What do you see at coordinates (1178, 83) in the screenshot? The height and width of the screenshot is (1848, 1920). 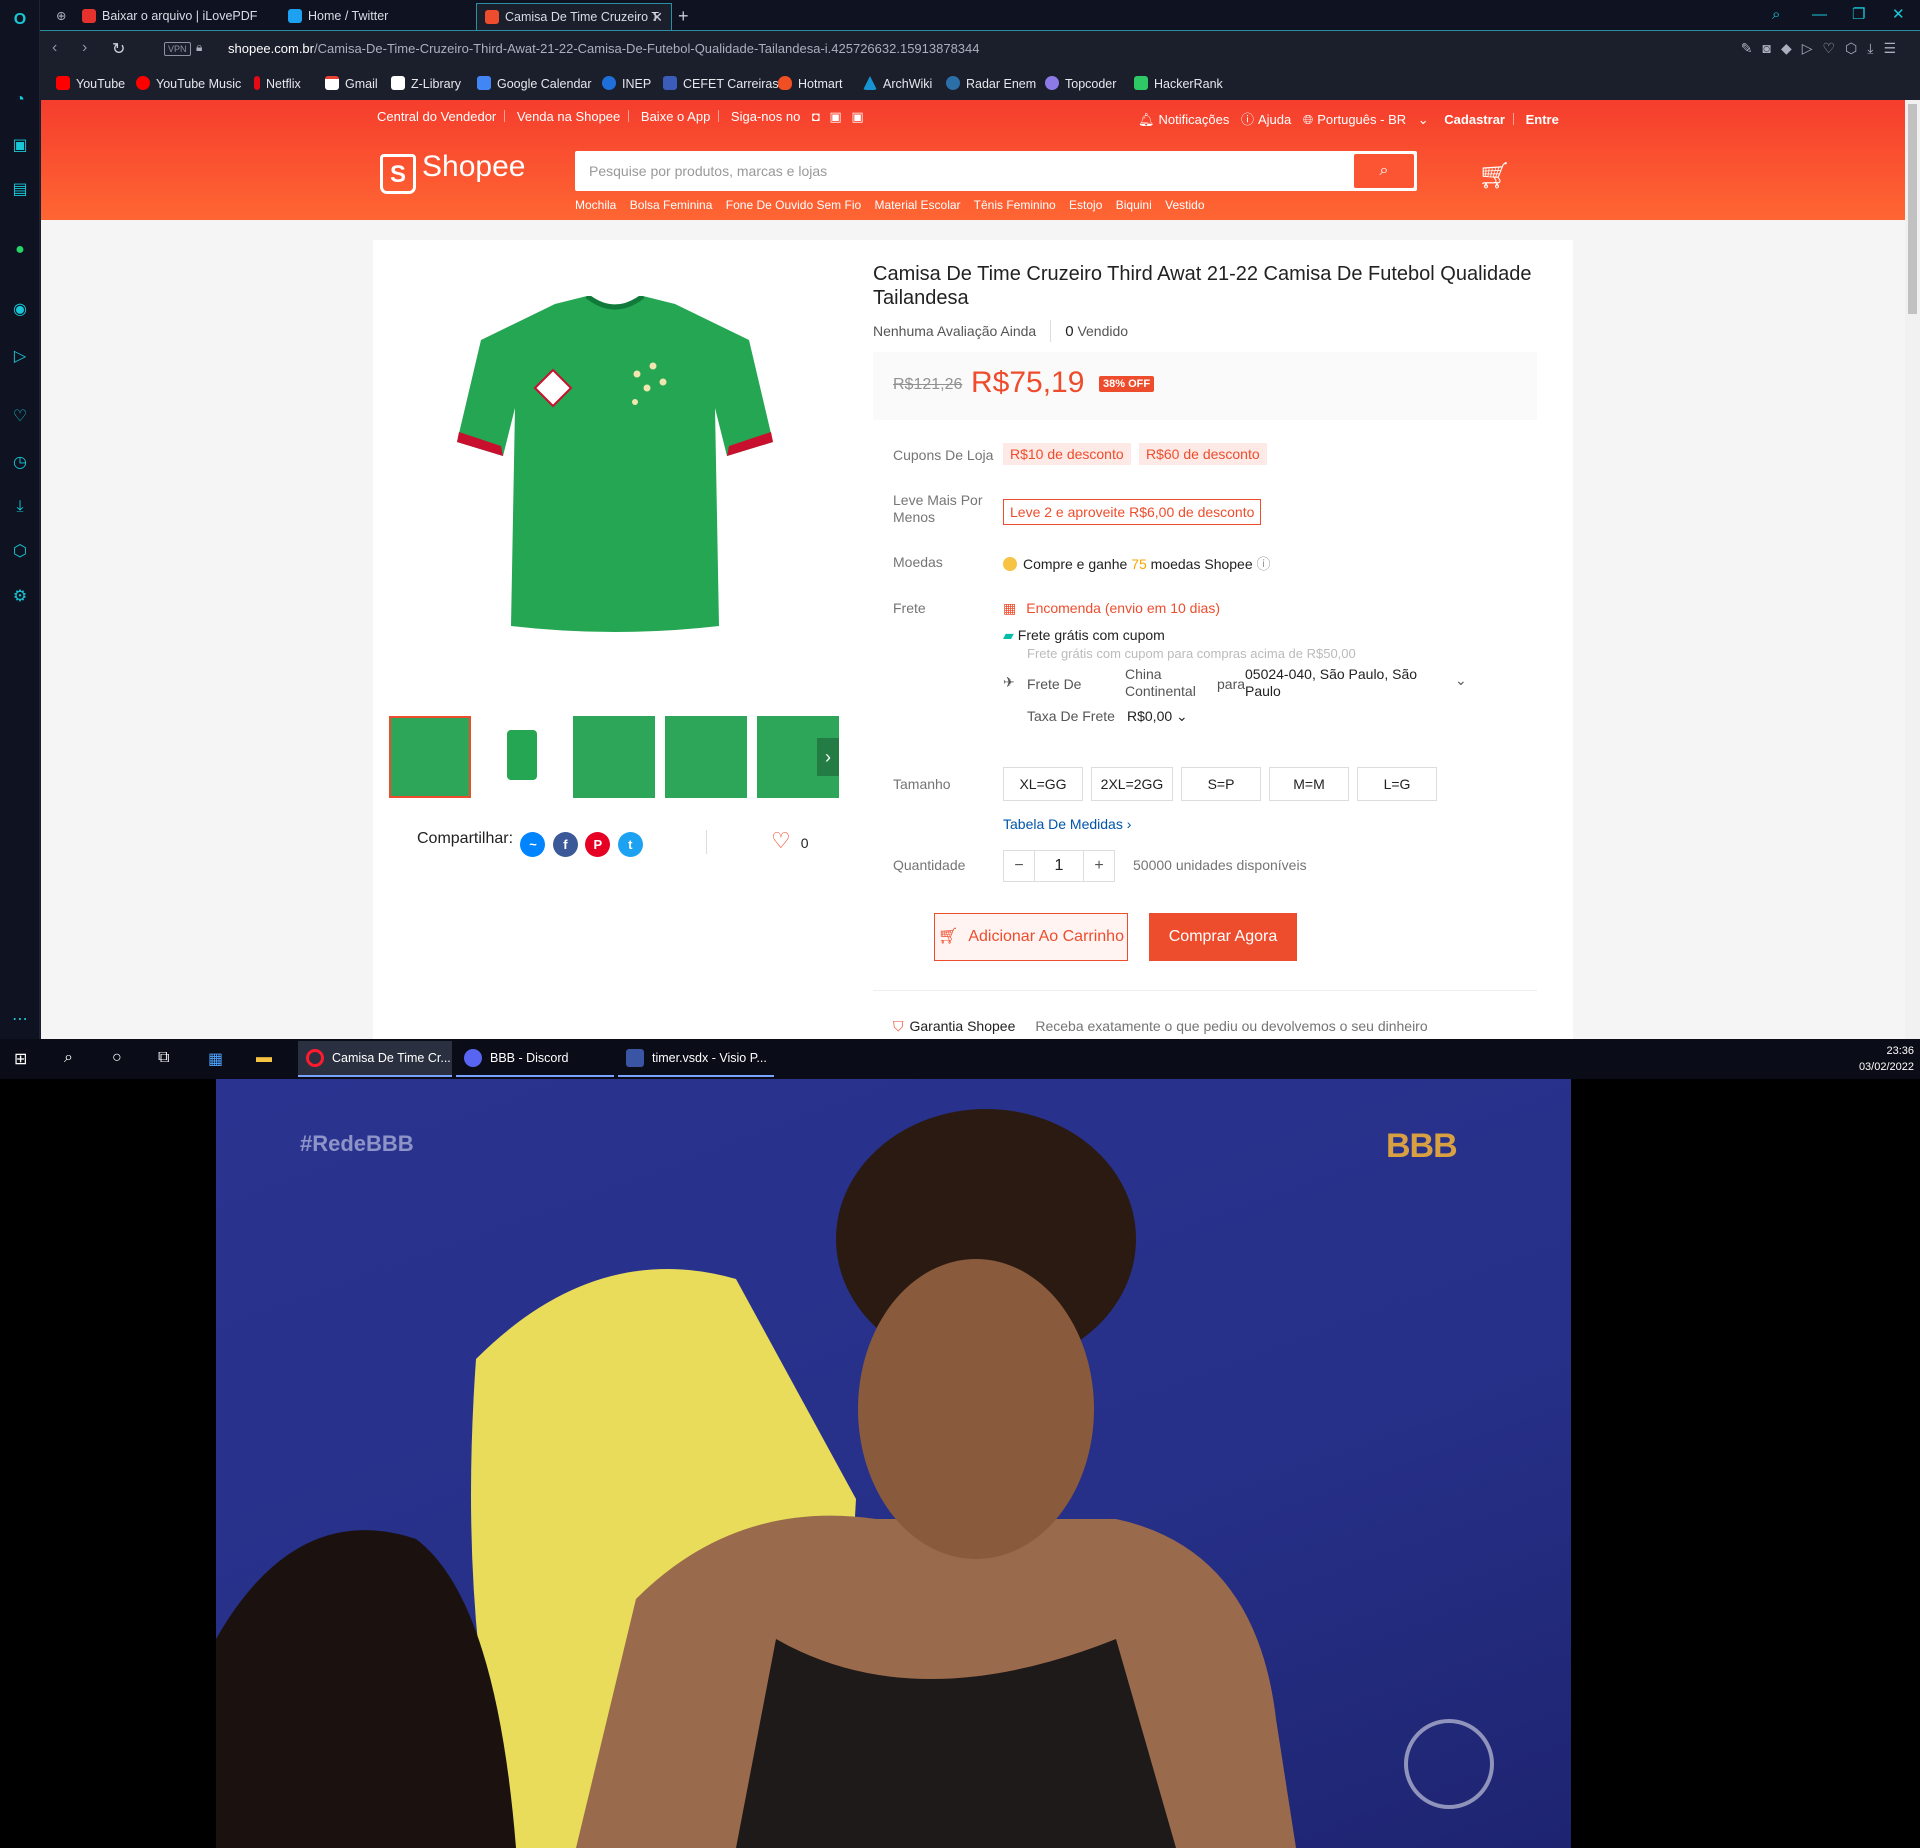 I see `bookmark-hackerrank: HackerRank` at bounding box center [1178, 83].